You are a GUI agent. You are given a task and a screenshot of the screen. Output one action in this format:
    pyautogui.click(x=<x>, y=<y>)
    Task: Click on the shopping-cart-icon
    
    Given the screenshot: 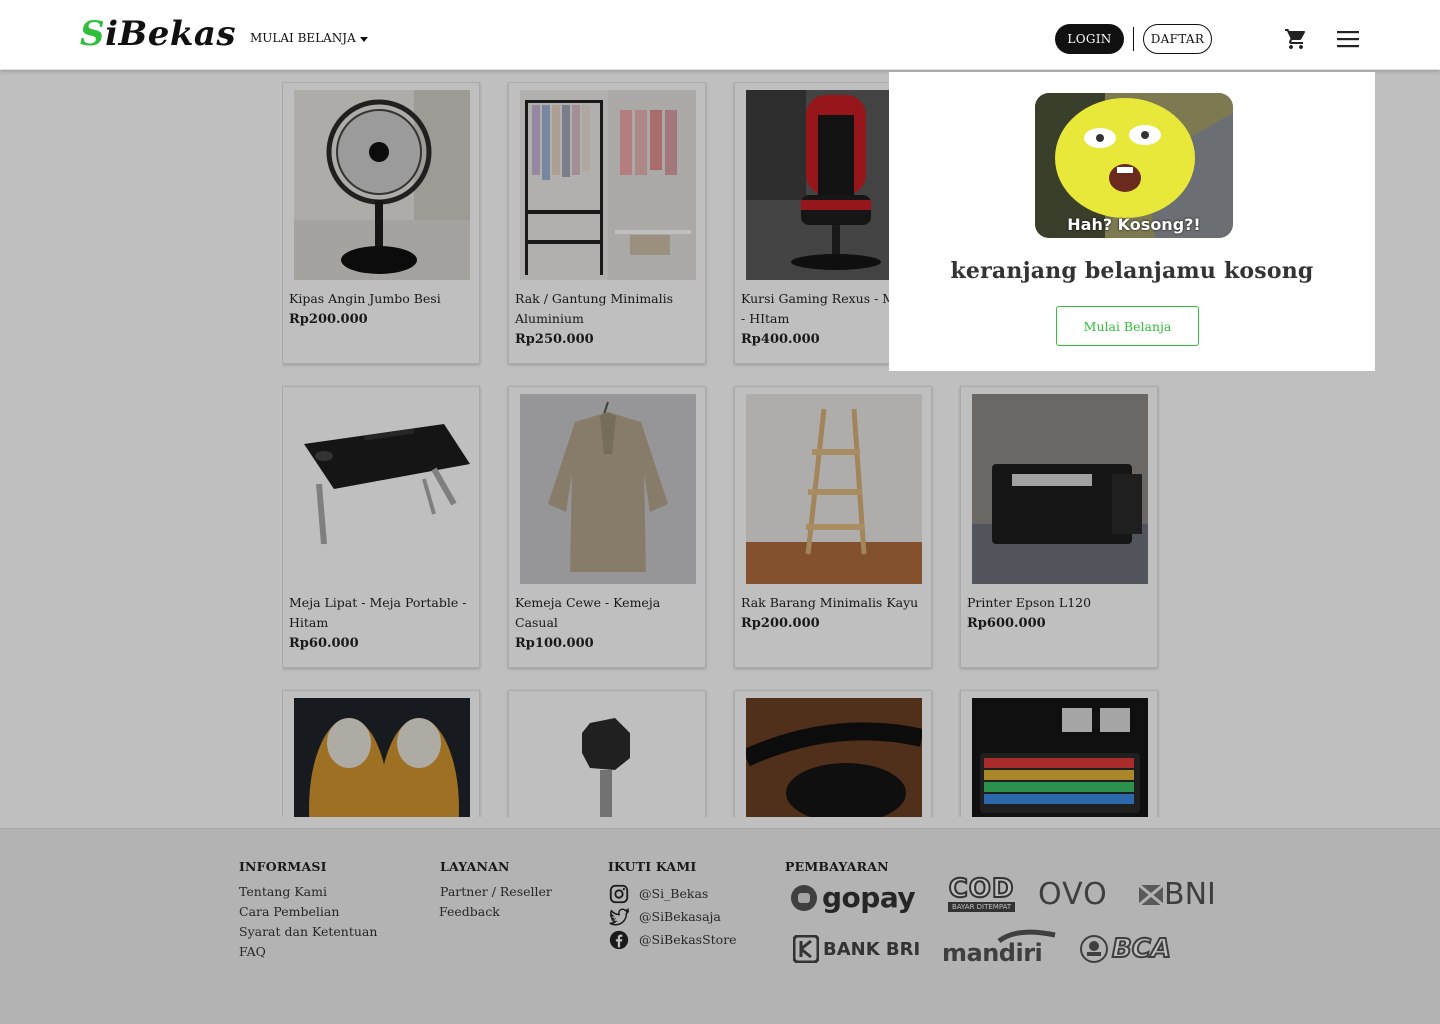 What is the action you would take?
    pyautogui.click(x=1296, y=39)
    